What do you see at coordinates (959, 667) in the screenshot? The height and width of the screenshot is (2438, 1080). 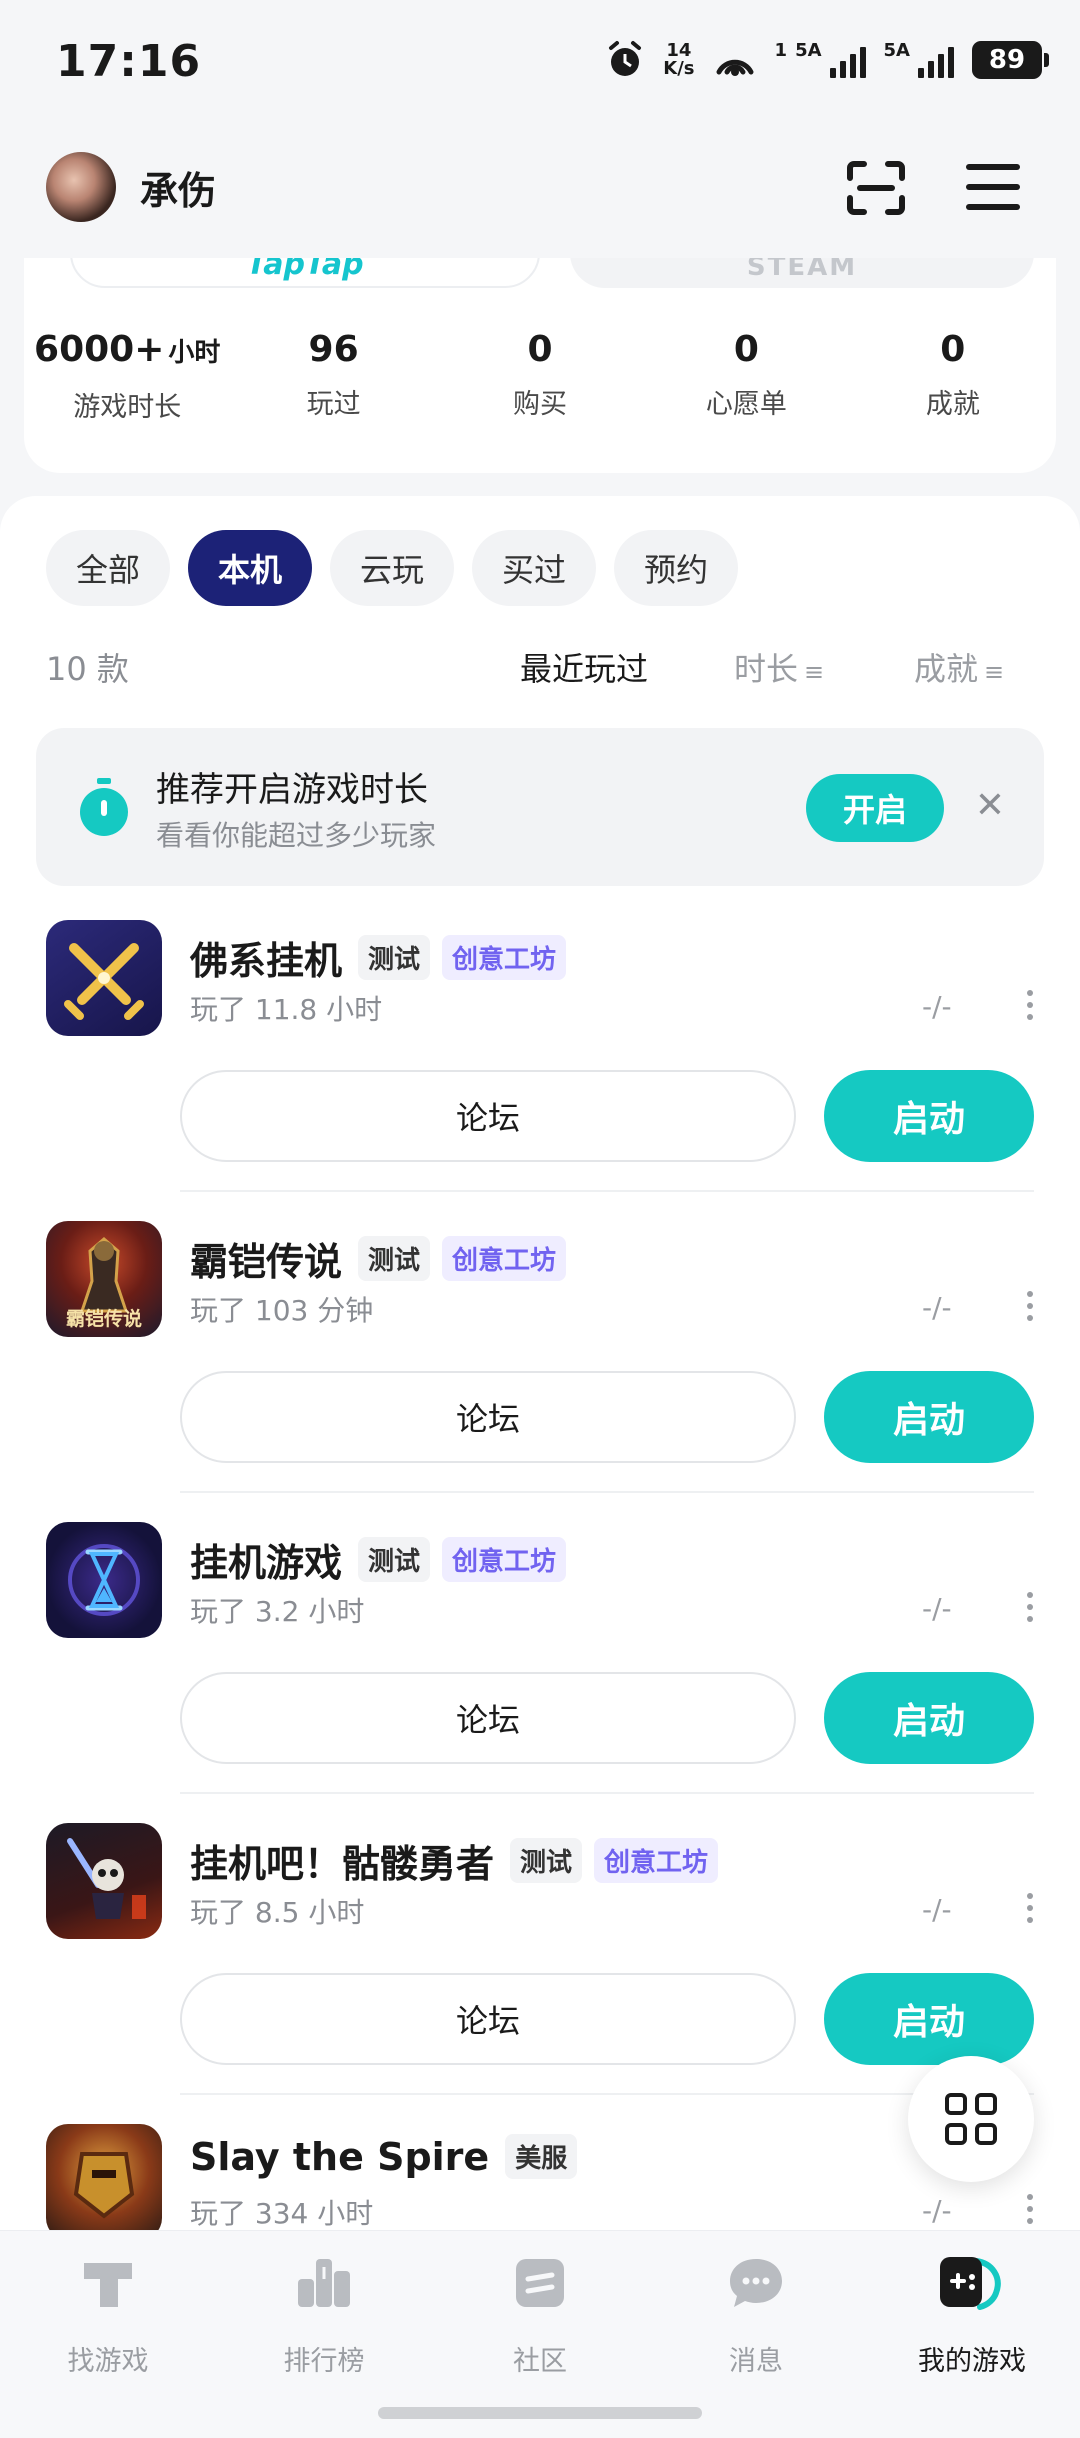 I see `sort-achievement: 成就 ≡` at bounding box center [959, 667].